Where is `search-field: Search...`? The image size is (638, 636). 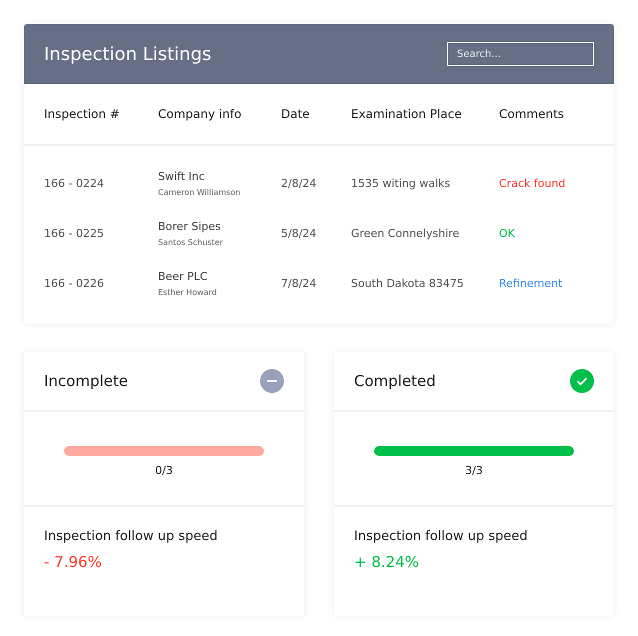
search-field: Search... is located at coordinates (520, 54).